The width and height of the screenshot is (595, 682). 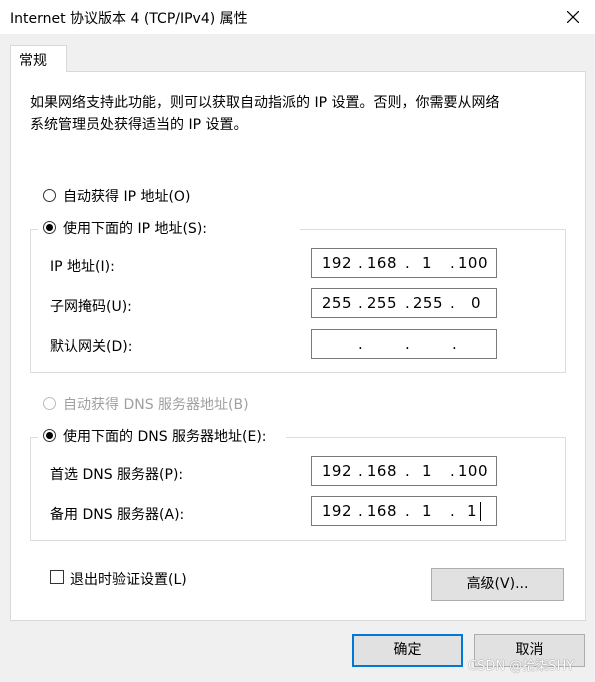 What do you see at coordinates (475, 303) in the screenshot?
I see `mask-octet-4: 0` at bounding box center [475, 303].